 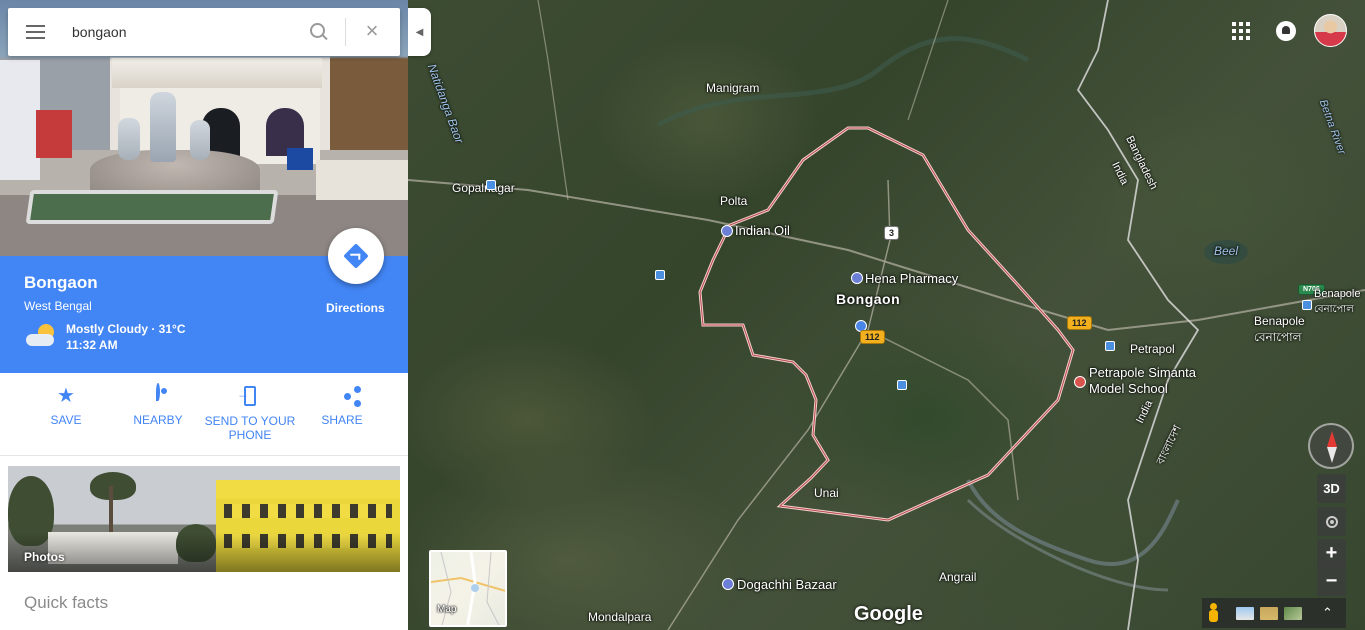 I want to click on google-logo: Google, so click(x=888, y=614).